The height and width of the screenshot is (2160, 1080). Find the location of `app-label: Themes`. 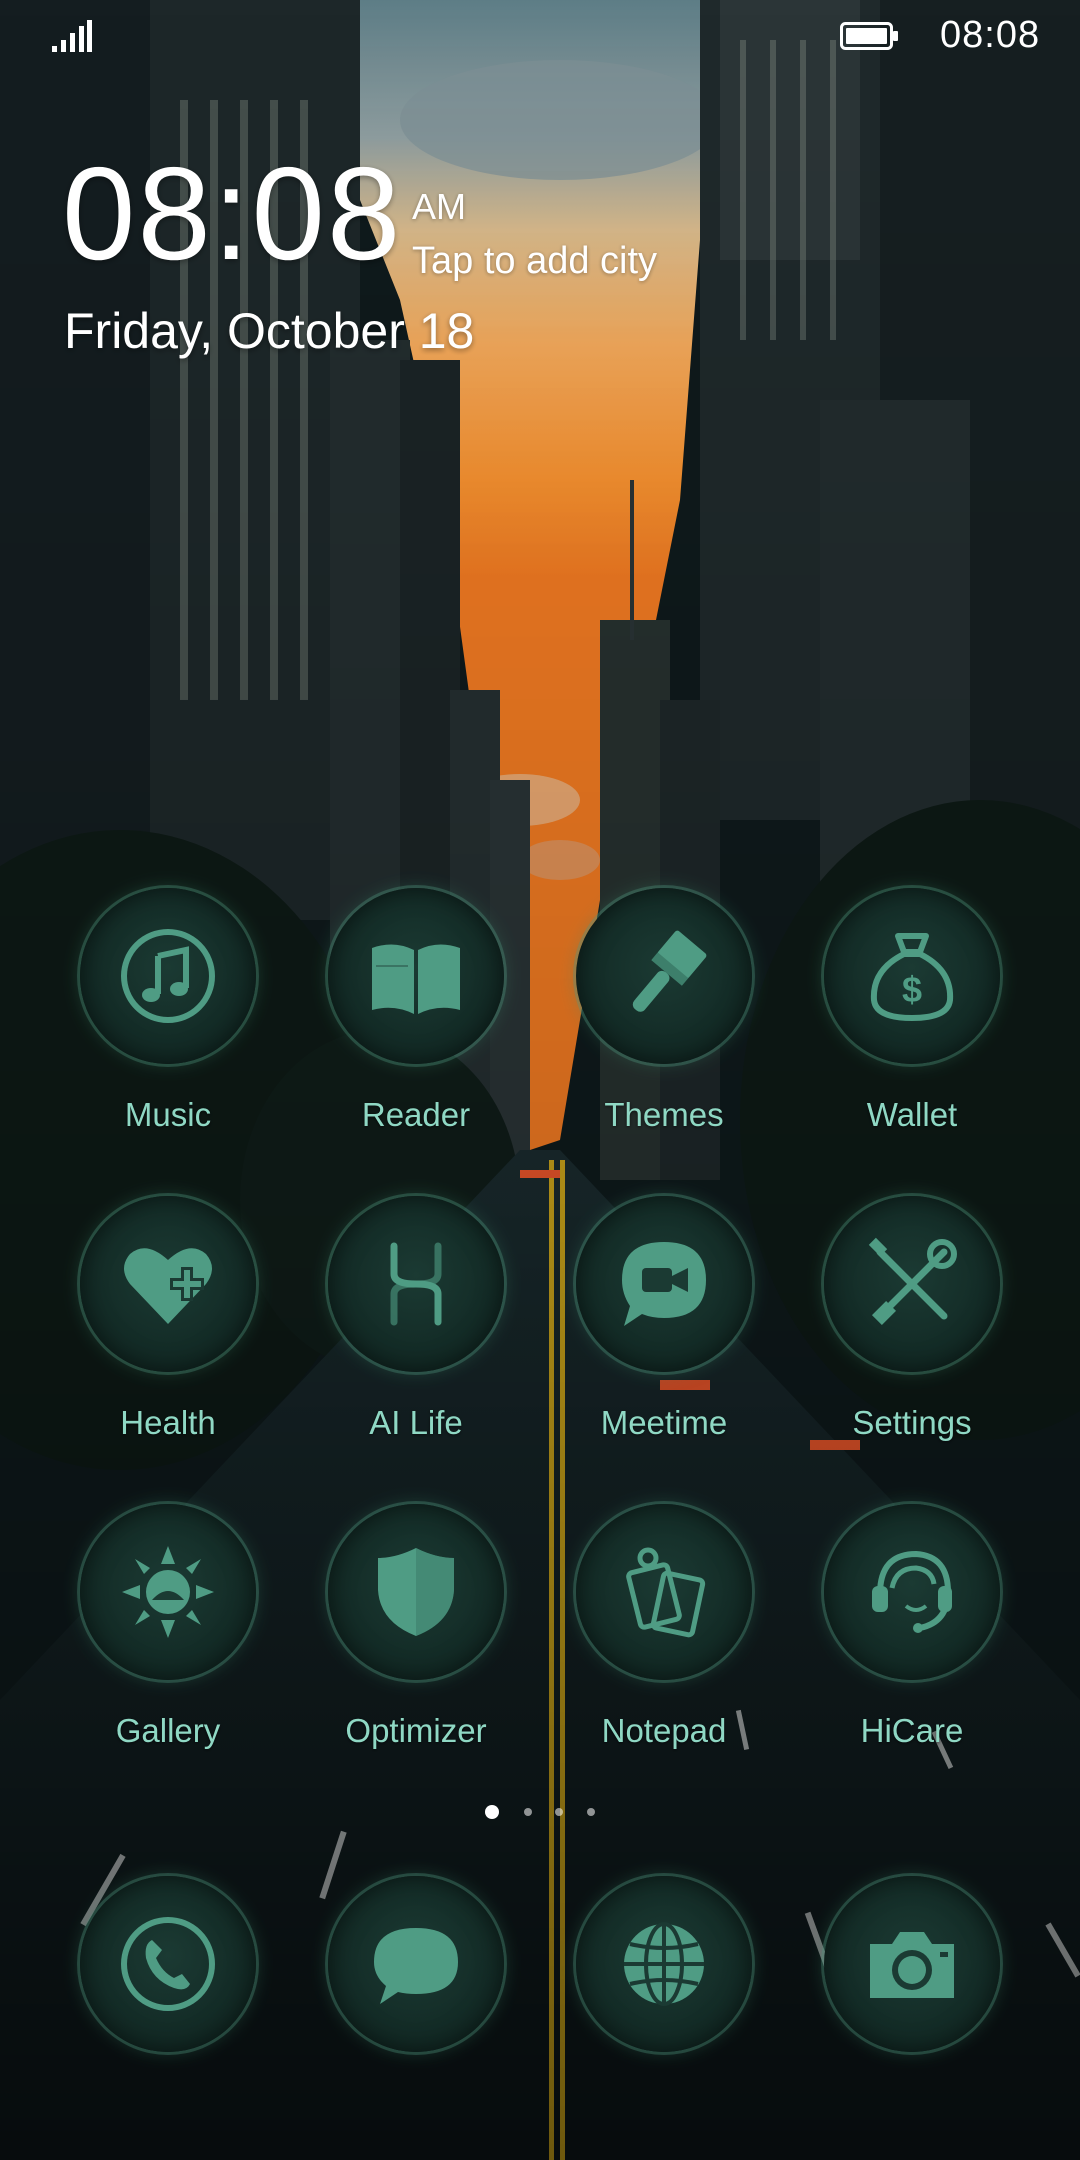

app-label: Themes is located at coordinates (664, 1114).